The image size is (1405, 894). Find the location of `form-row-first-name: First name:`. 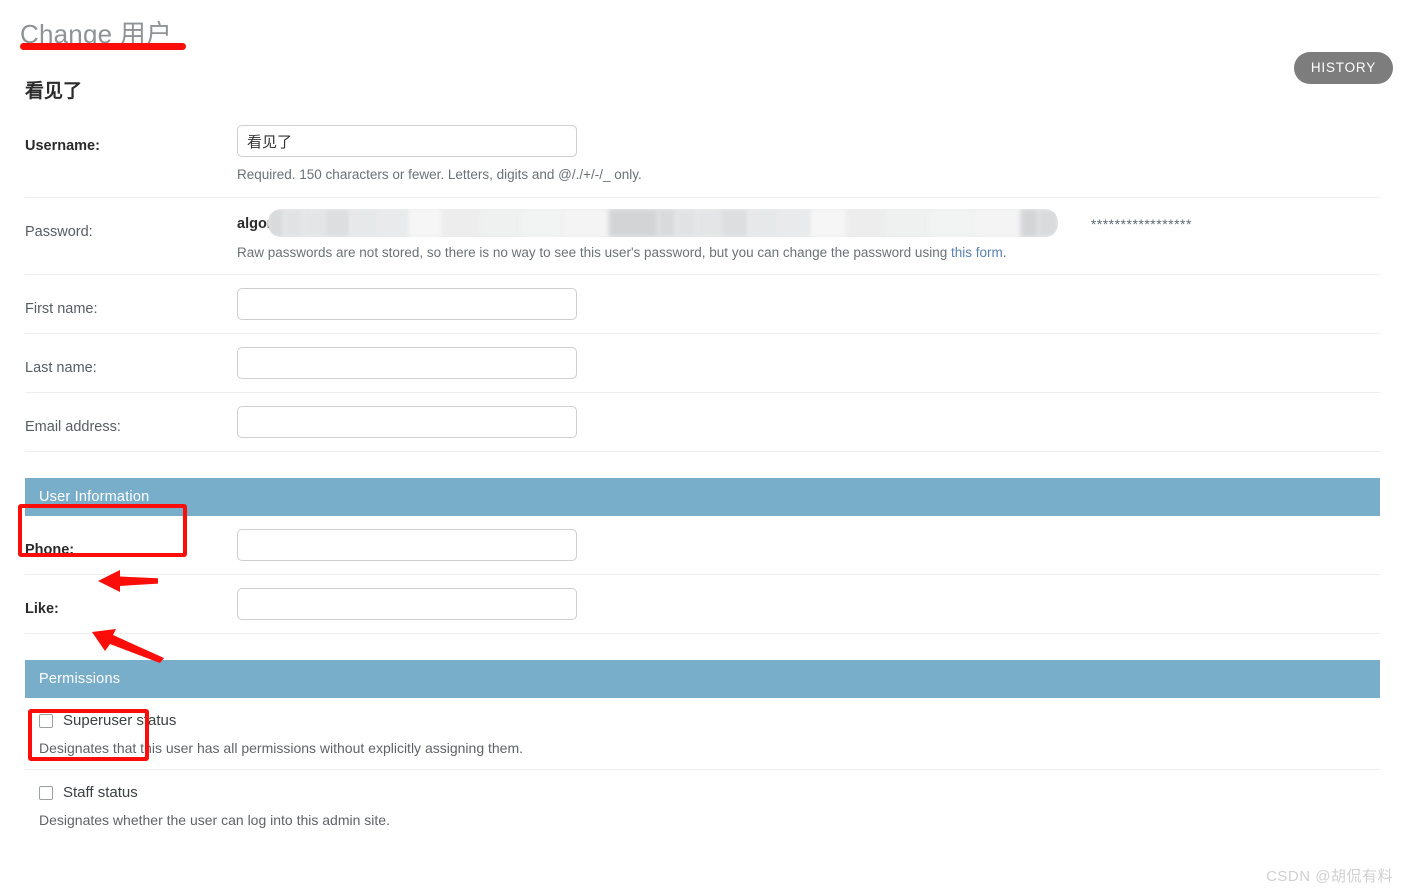

form-row-first-name: First name: is located at coordinates (702, 303).